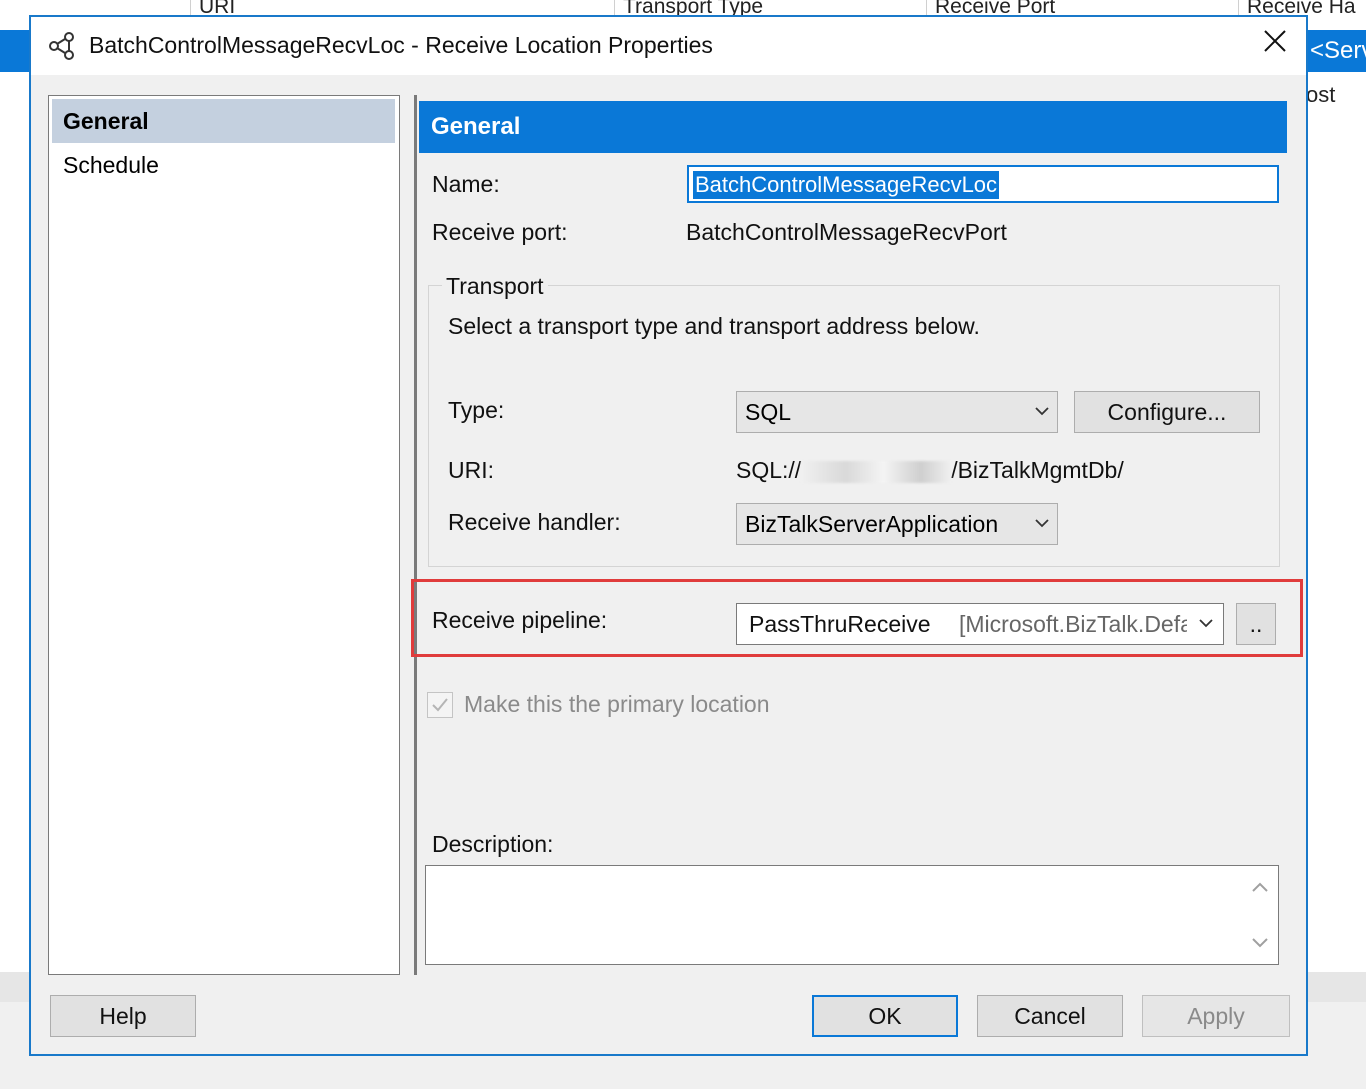  I want to click on name-input: BatchControlMessageRecvLoc, so click(983, 184).